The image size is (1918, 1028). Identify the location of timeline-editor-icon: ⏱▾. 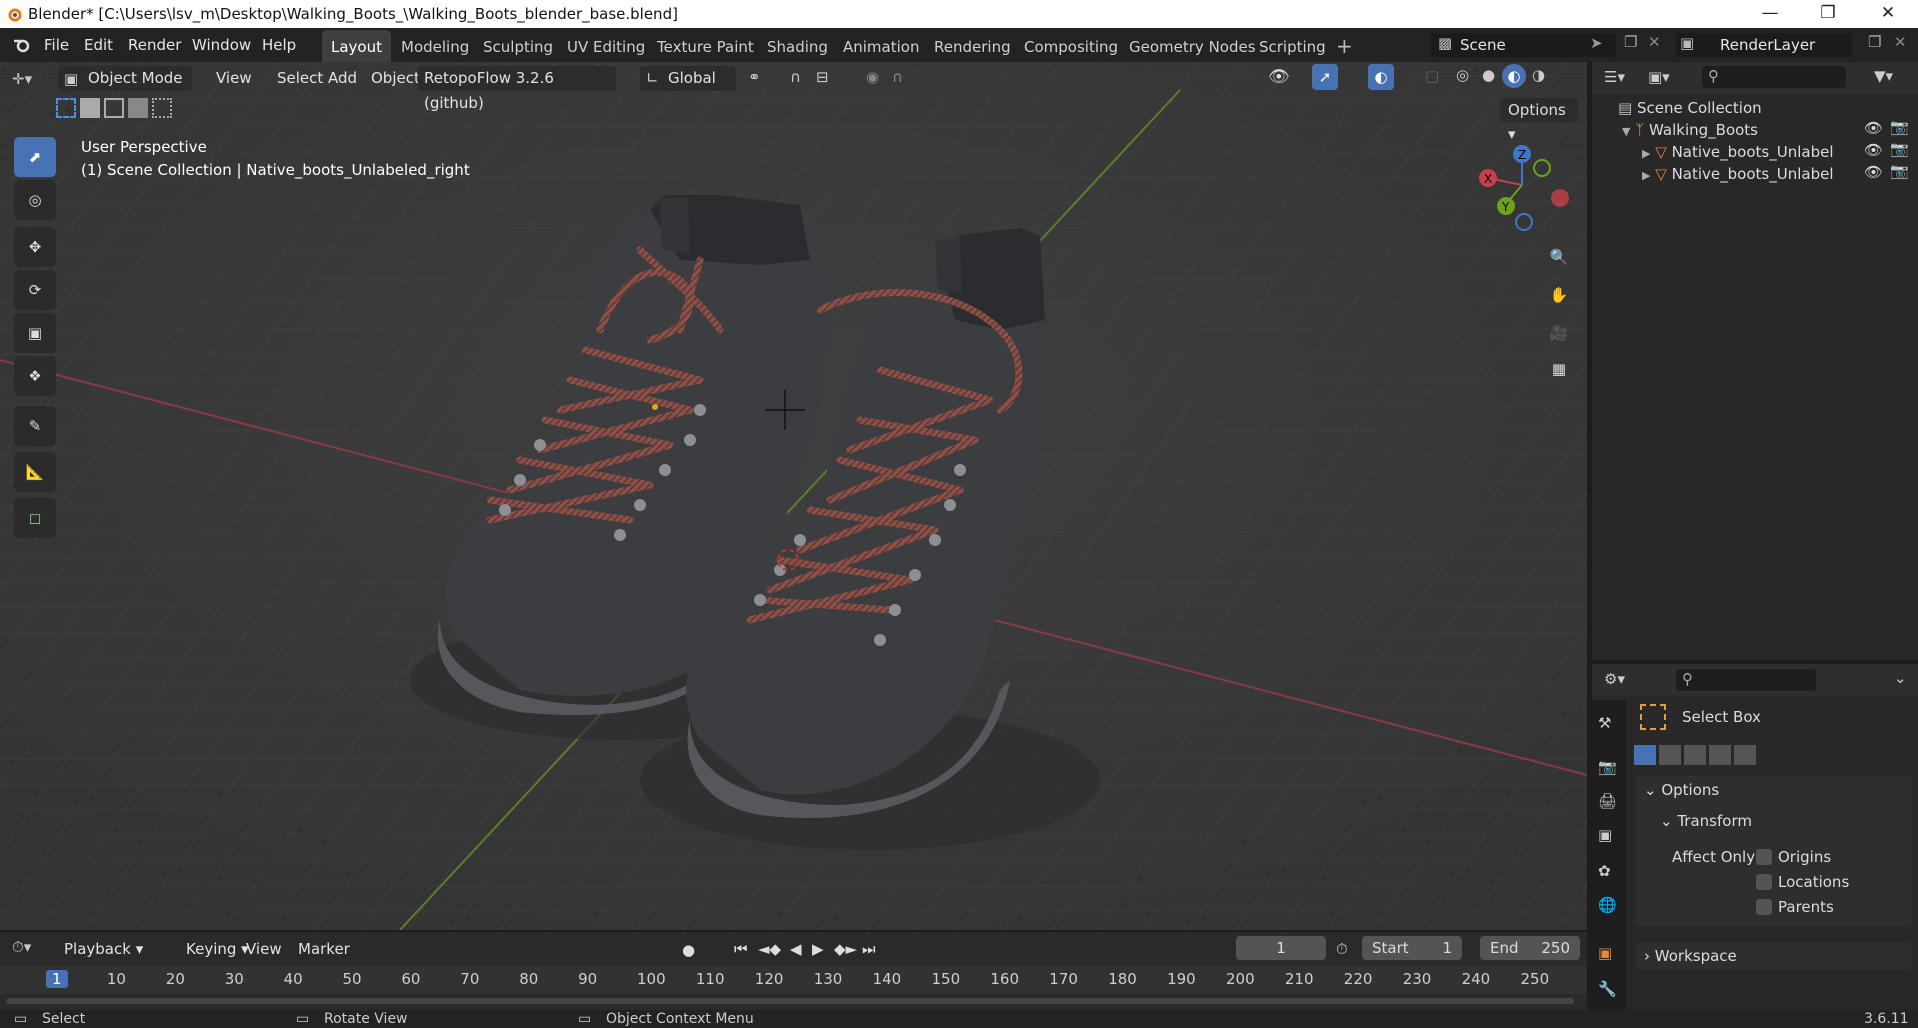
(21, 947).